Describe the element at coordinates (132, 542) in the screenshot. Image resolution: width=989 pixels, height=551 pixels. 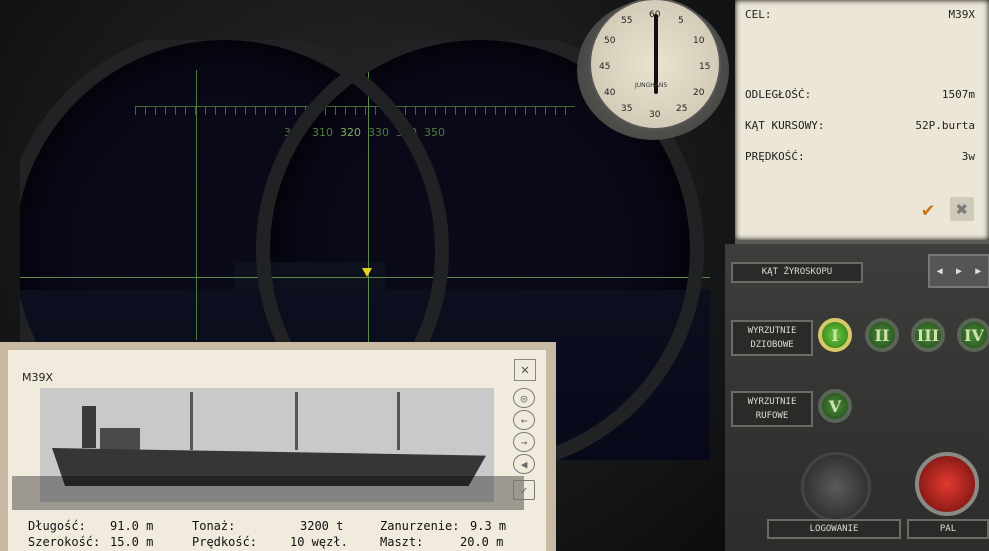
I see `spec-value: 15.0 m` at that location.